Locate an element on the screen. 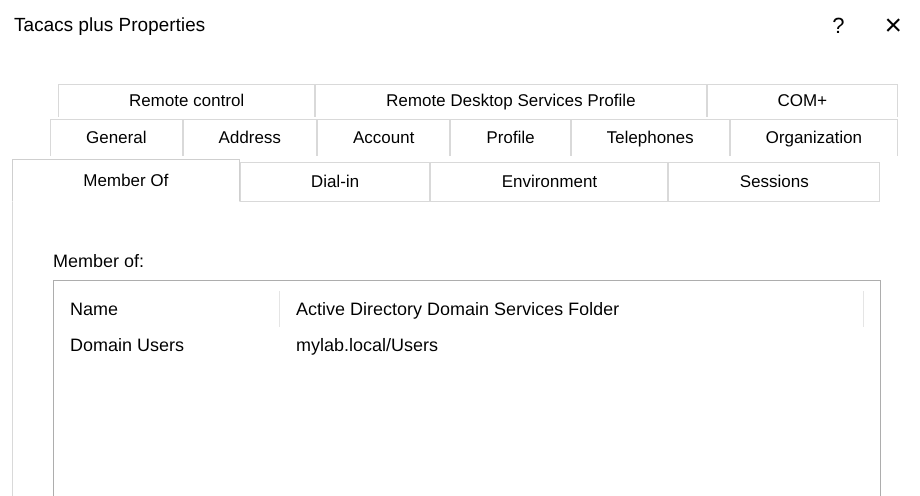  tab: Remote control is located at coordinates (187, 100).